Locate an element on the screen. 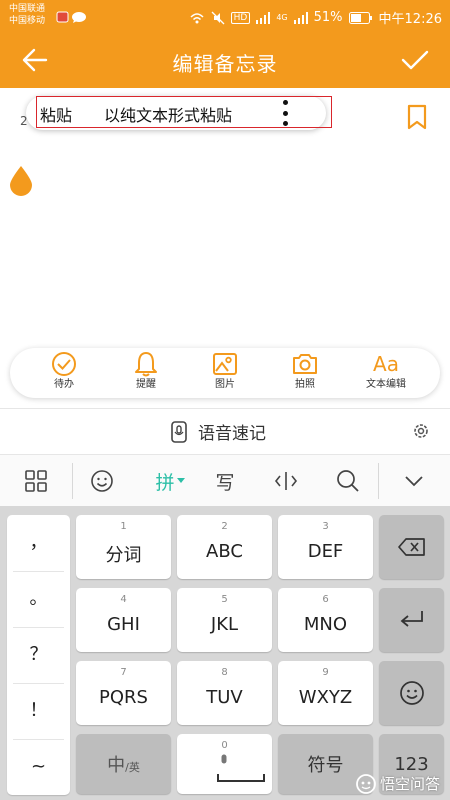  bookmark-icon is located at coordinates (417, 117).